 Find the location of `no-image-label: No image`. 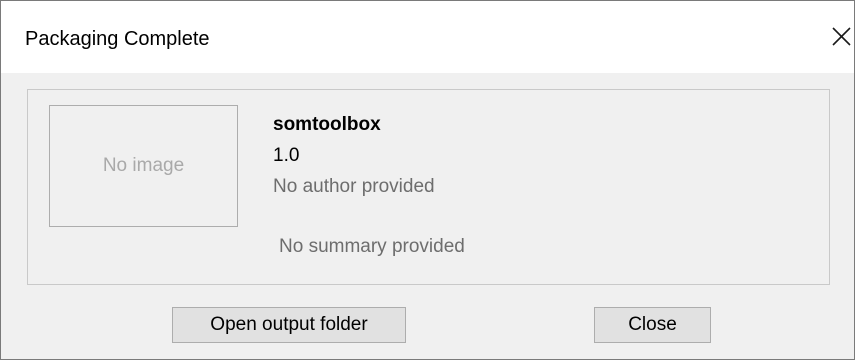

no-image-label: No image is located at coordinates (143, 165).